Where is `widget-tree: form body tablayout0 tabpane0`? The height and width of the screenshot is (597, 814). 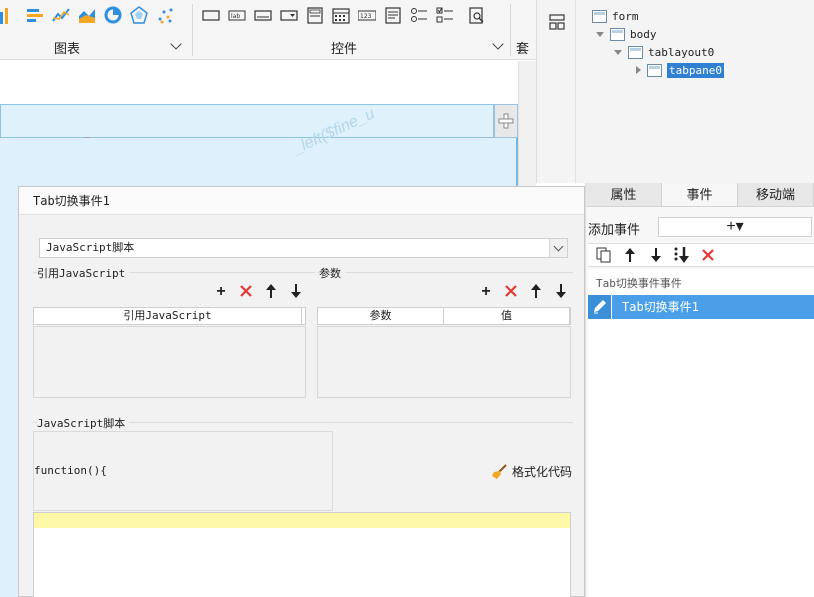 widget-tree: form body tablayout0 tabpane0 is located at coordinates (695, 91).